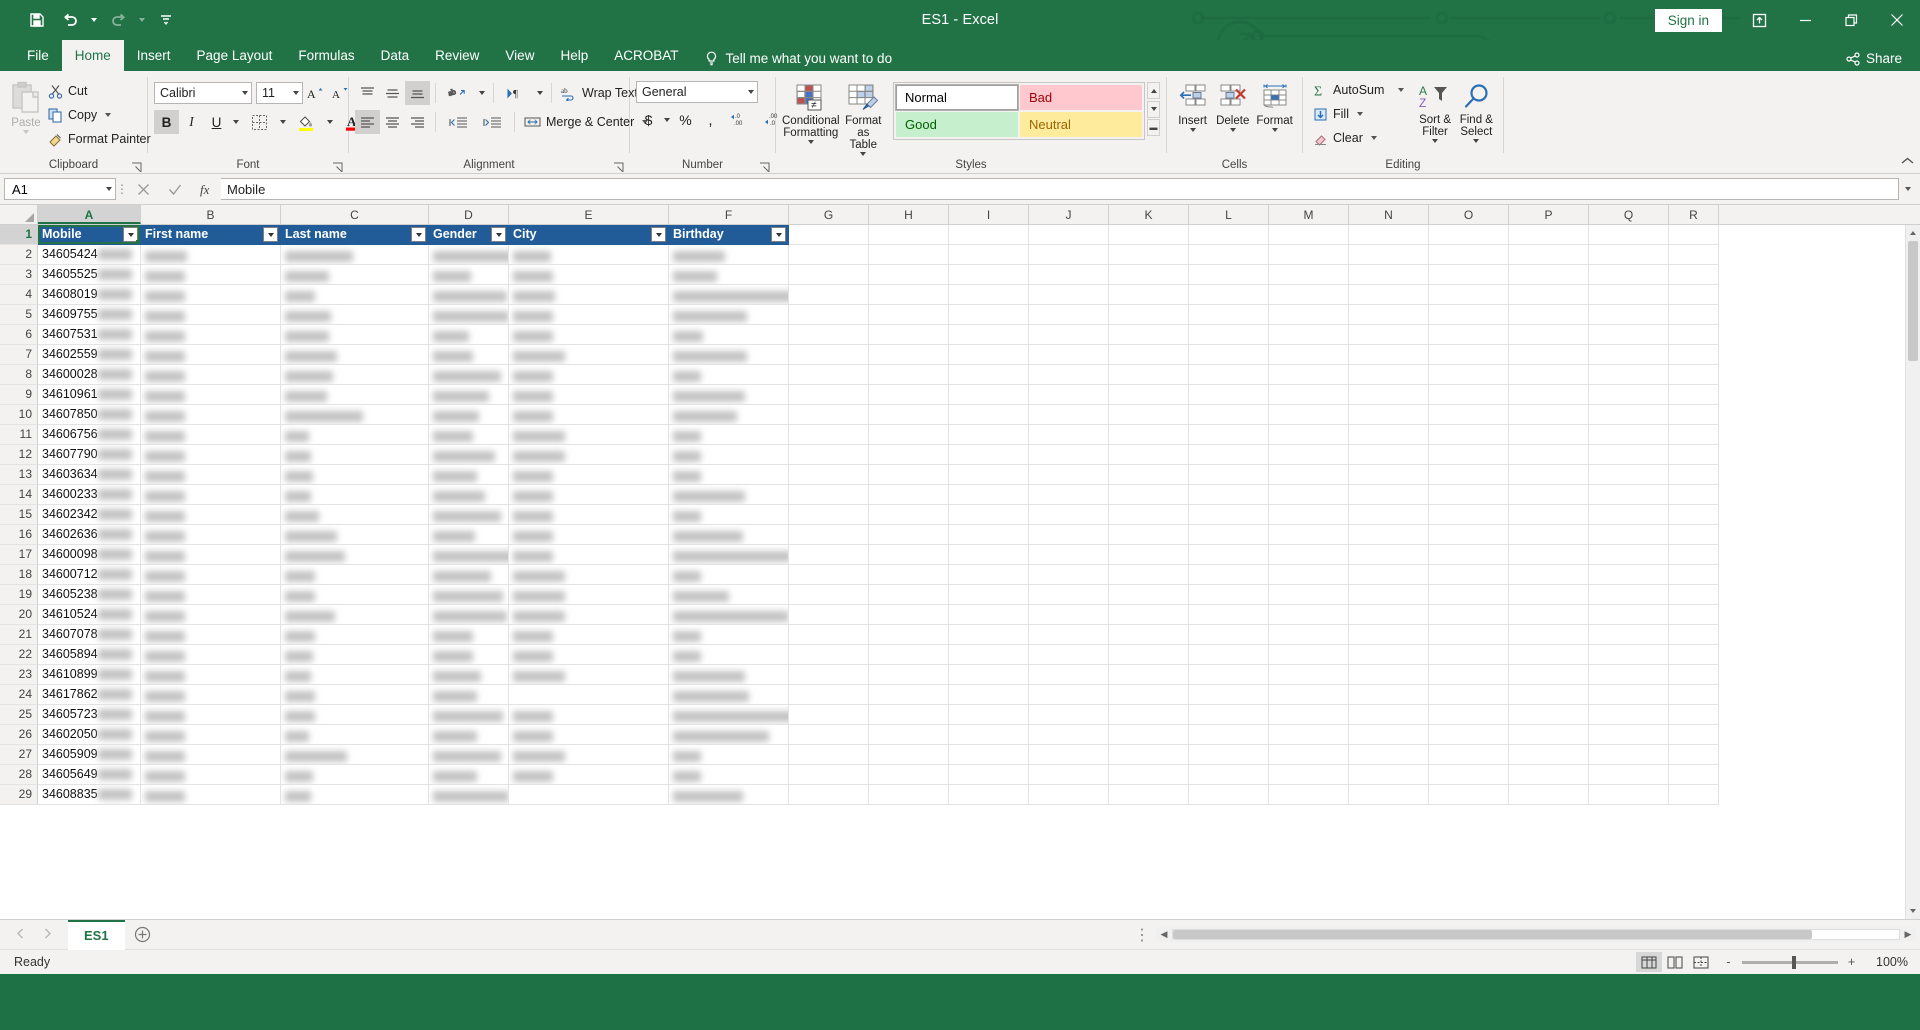 Image resolution: width=1920 pixels, height=1030 pixels. Describe the element at coordinates (19, 435) in the screenshot. I see `row-header-11: 11` at that location.